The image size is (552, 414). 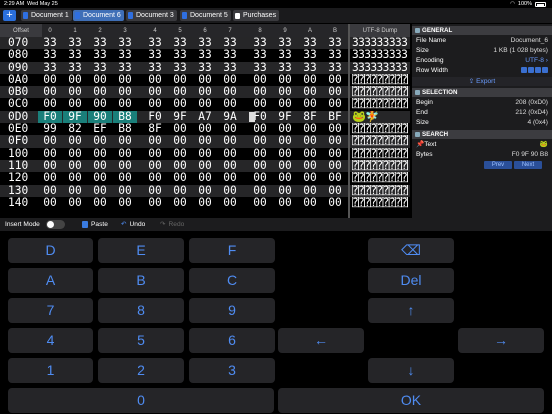 I want to click on key-6: 6, so click(x=232, y=340).